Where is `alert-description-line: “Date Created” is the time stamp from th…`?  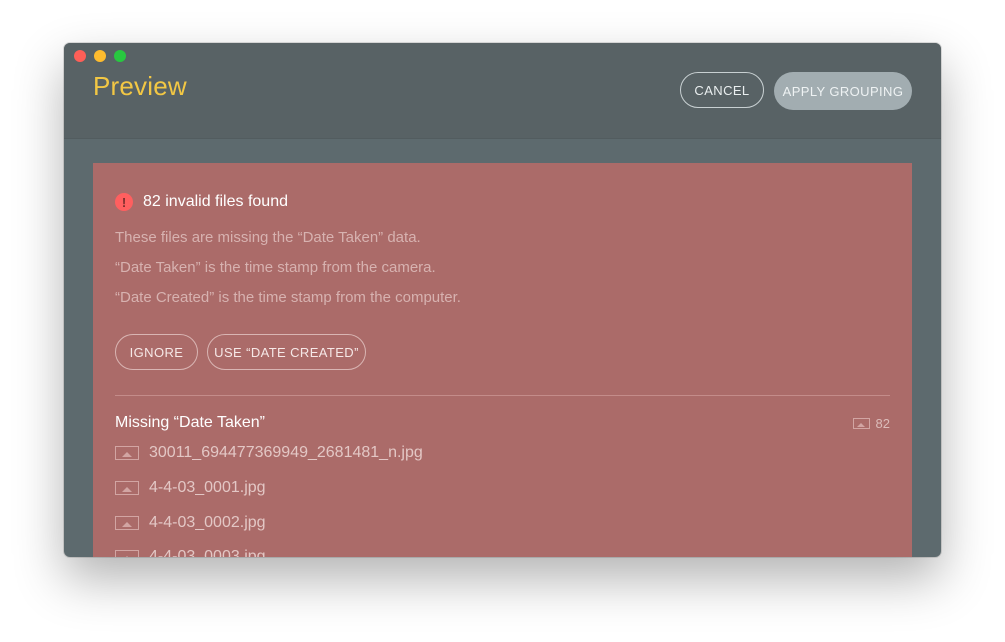 alert-description-line: “Date Created” is the time stamp from th… is located at coordinates (288, 297).